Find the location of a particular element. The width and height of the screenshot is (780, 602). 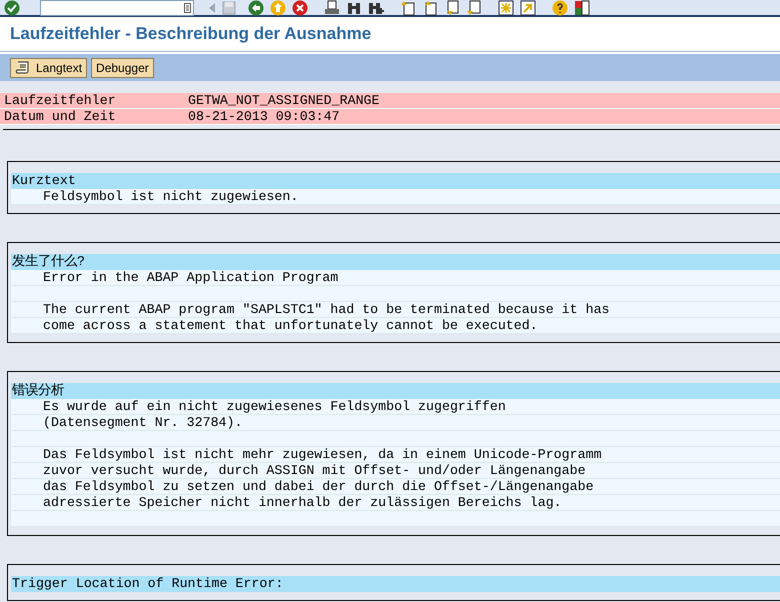

text-line: Feldsymbol ist nicht zugewiesen. is located at coordinates (170, 196).